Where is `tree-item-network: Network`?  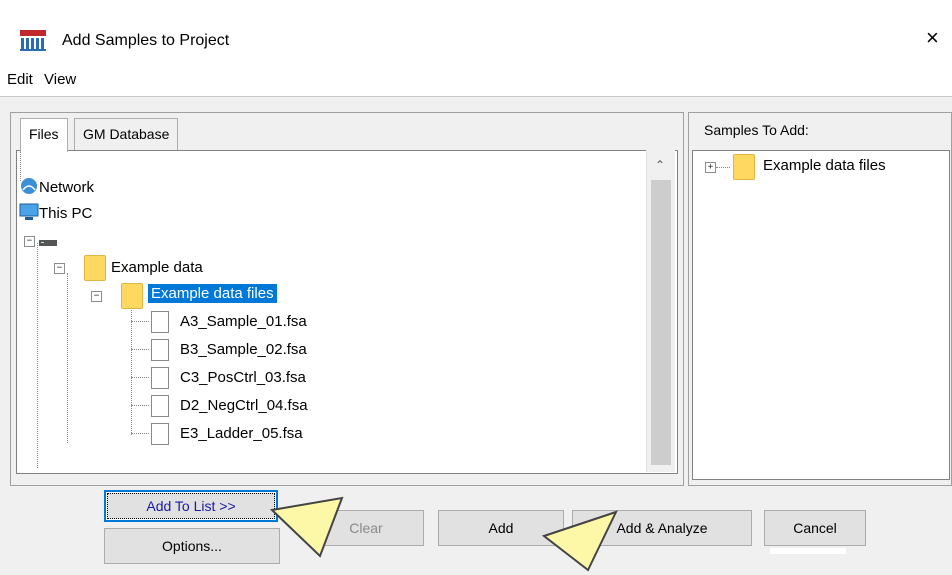
tree-item-network: Network is located at coordinates (66, 187).